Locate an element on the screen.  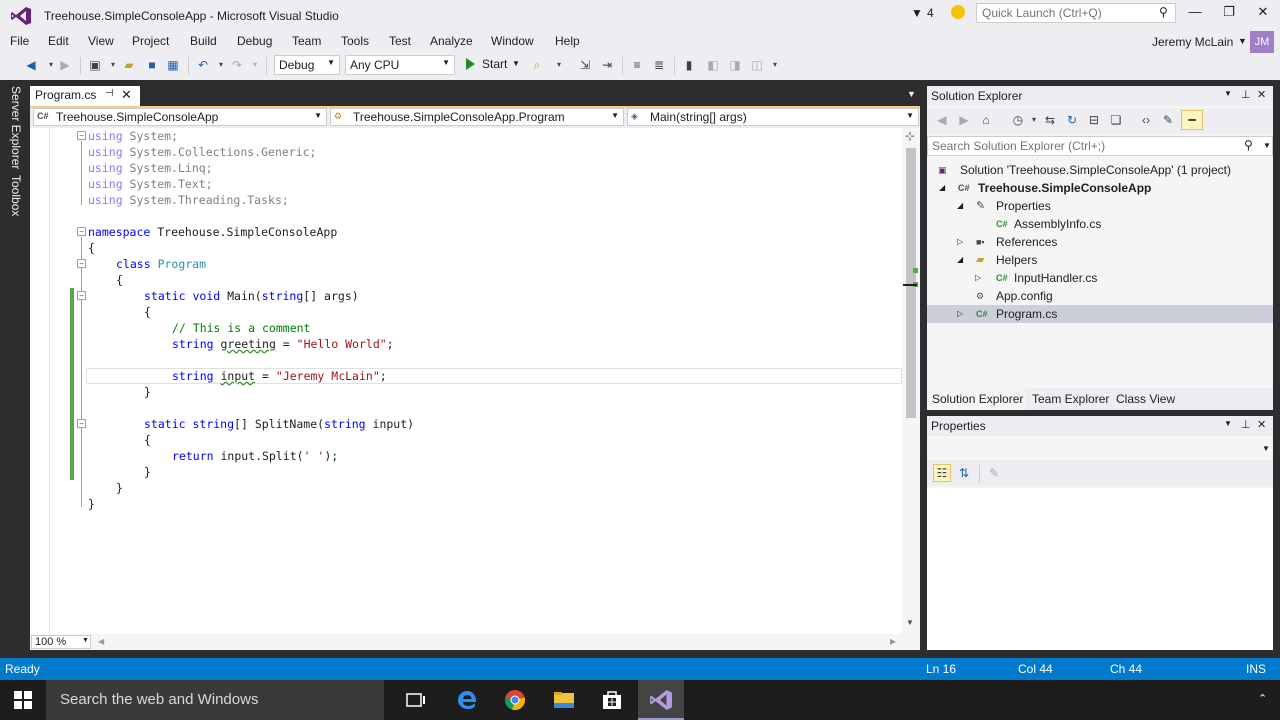
code-line: return input.Split(' '); is located at coordinates (255, 456).